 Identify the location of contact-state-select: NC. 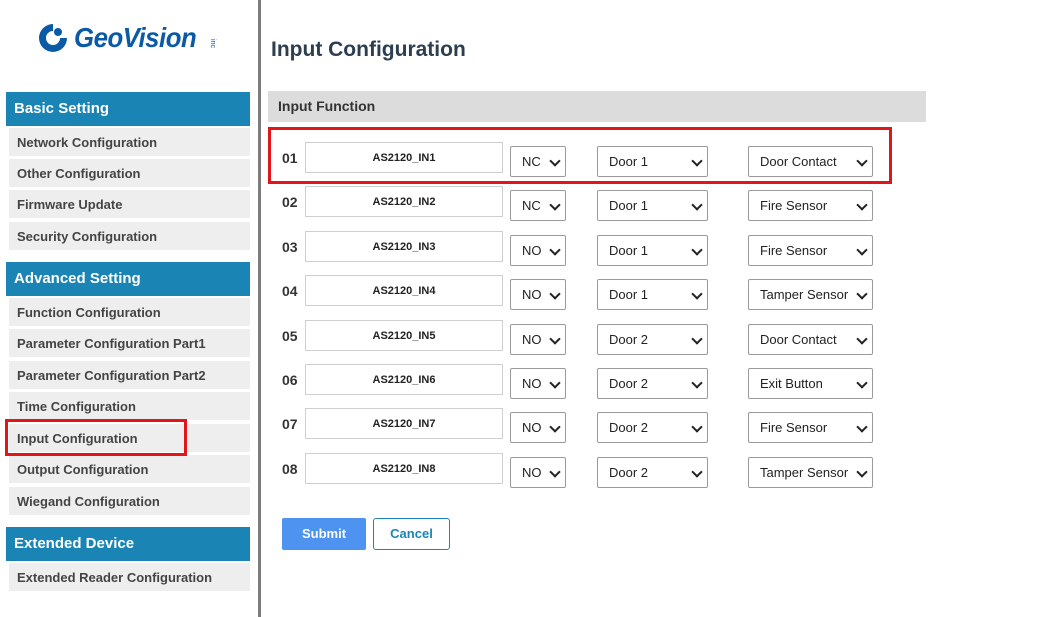
(538, 205).